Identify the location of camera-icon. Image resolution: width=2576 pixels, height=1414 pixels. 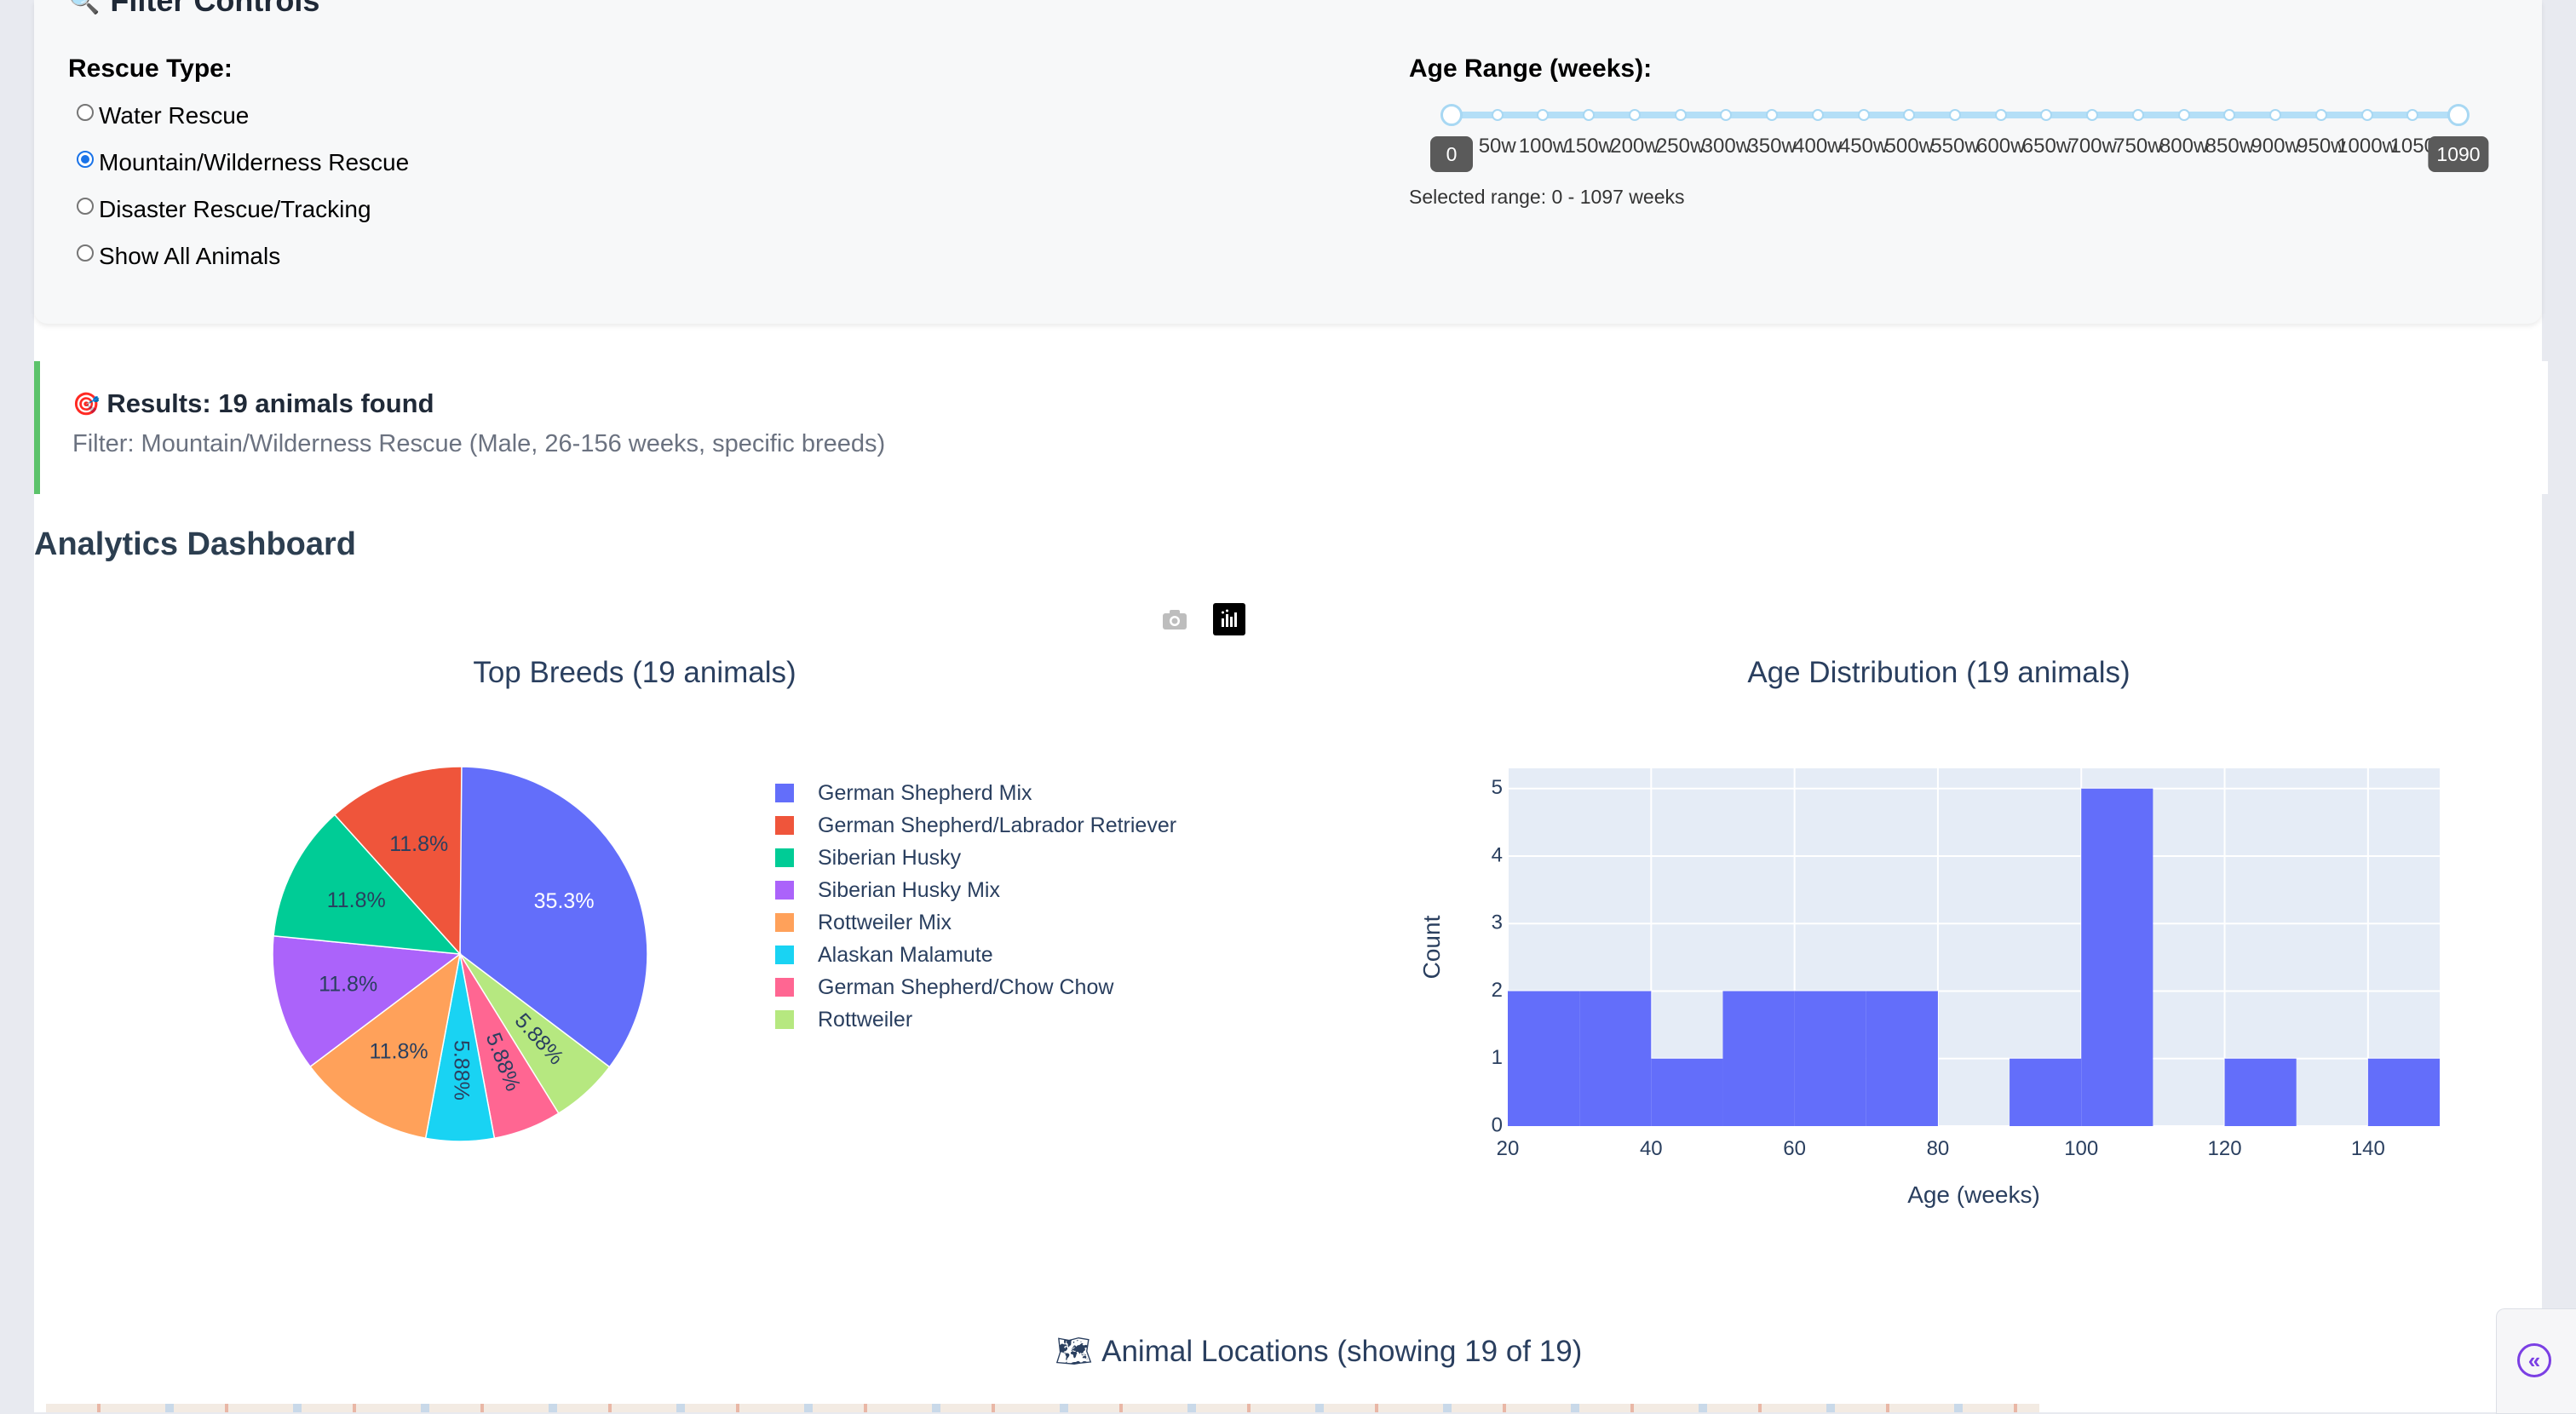
(1175, 619).